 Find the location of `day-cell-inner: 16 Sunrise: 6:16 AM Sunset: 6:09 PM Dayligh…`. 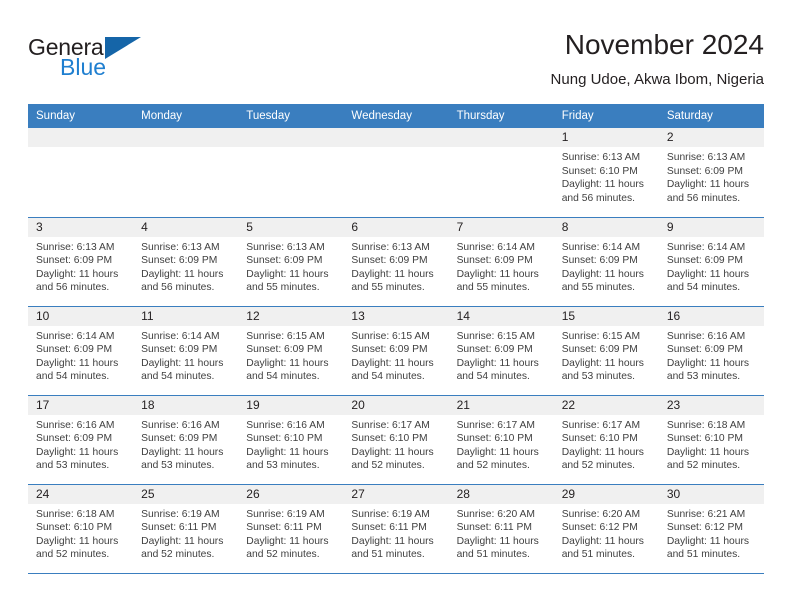

day-cell-inner: 16 Sunrise: 6:16 AM Sunset: 6:09 PM Dayligh… is located at coordinates (711, 350).